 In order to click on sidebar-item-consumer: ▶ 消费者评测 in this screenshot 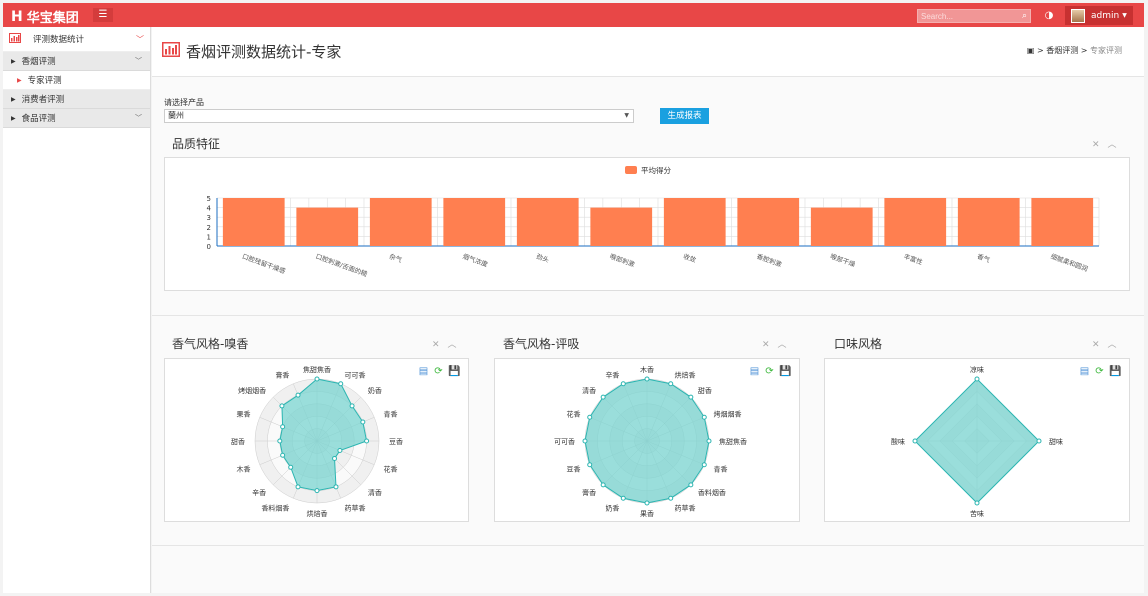, I will do `click(76, 99)`.